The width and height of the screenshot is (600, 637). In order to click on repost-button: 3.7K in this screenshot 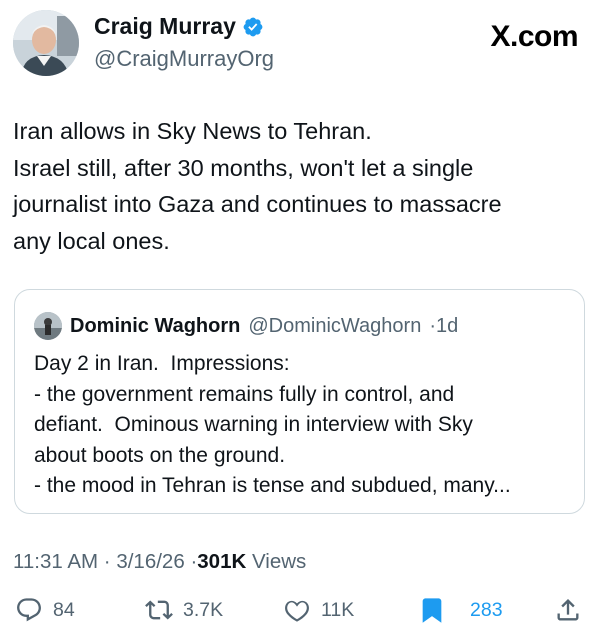, I will do `click(184, 610)`.